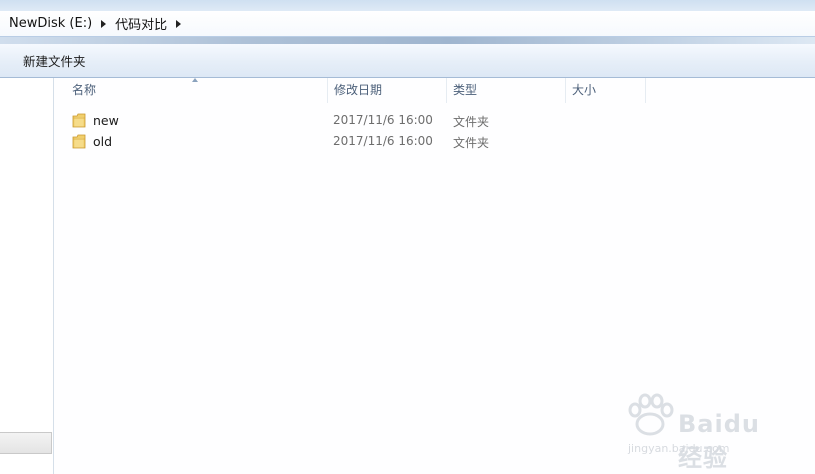  What do you see at coordinates (407, 40) in the screenshot?
I see `toolbar-separator` at bounding box center [407, 40].